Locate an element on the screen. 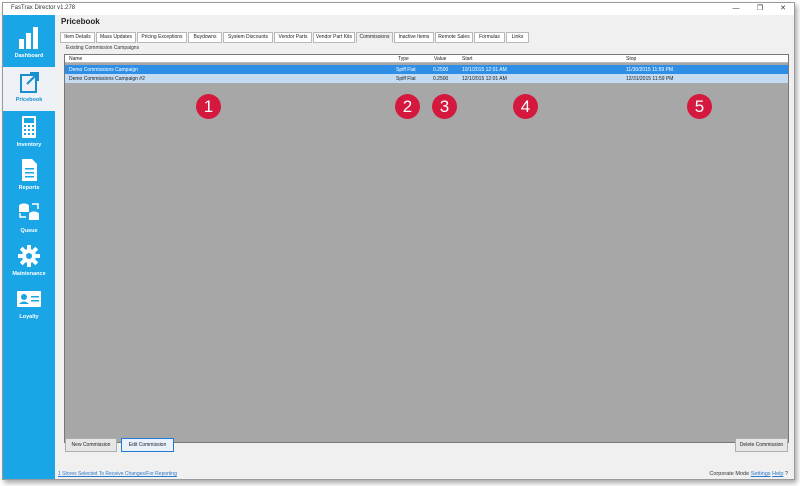  tab-pricing-exceptions: Pricing Exceptions is located at coordinates (162, 37).